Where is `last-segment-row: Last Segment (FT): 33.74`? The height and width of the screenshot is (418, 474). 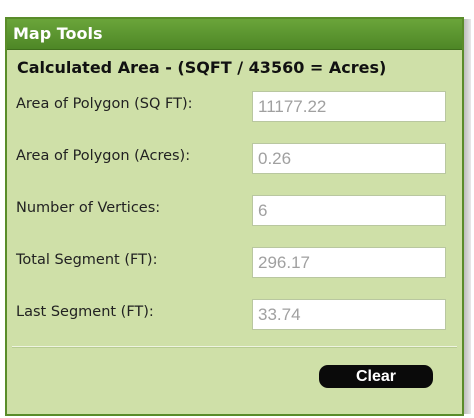
last-segment-row: Last Segment (FT): 33.74 is located at coordinates (236, 314).